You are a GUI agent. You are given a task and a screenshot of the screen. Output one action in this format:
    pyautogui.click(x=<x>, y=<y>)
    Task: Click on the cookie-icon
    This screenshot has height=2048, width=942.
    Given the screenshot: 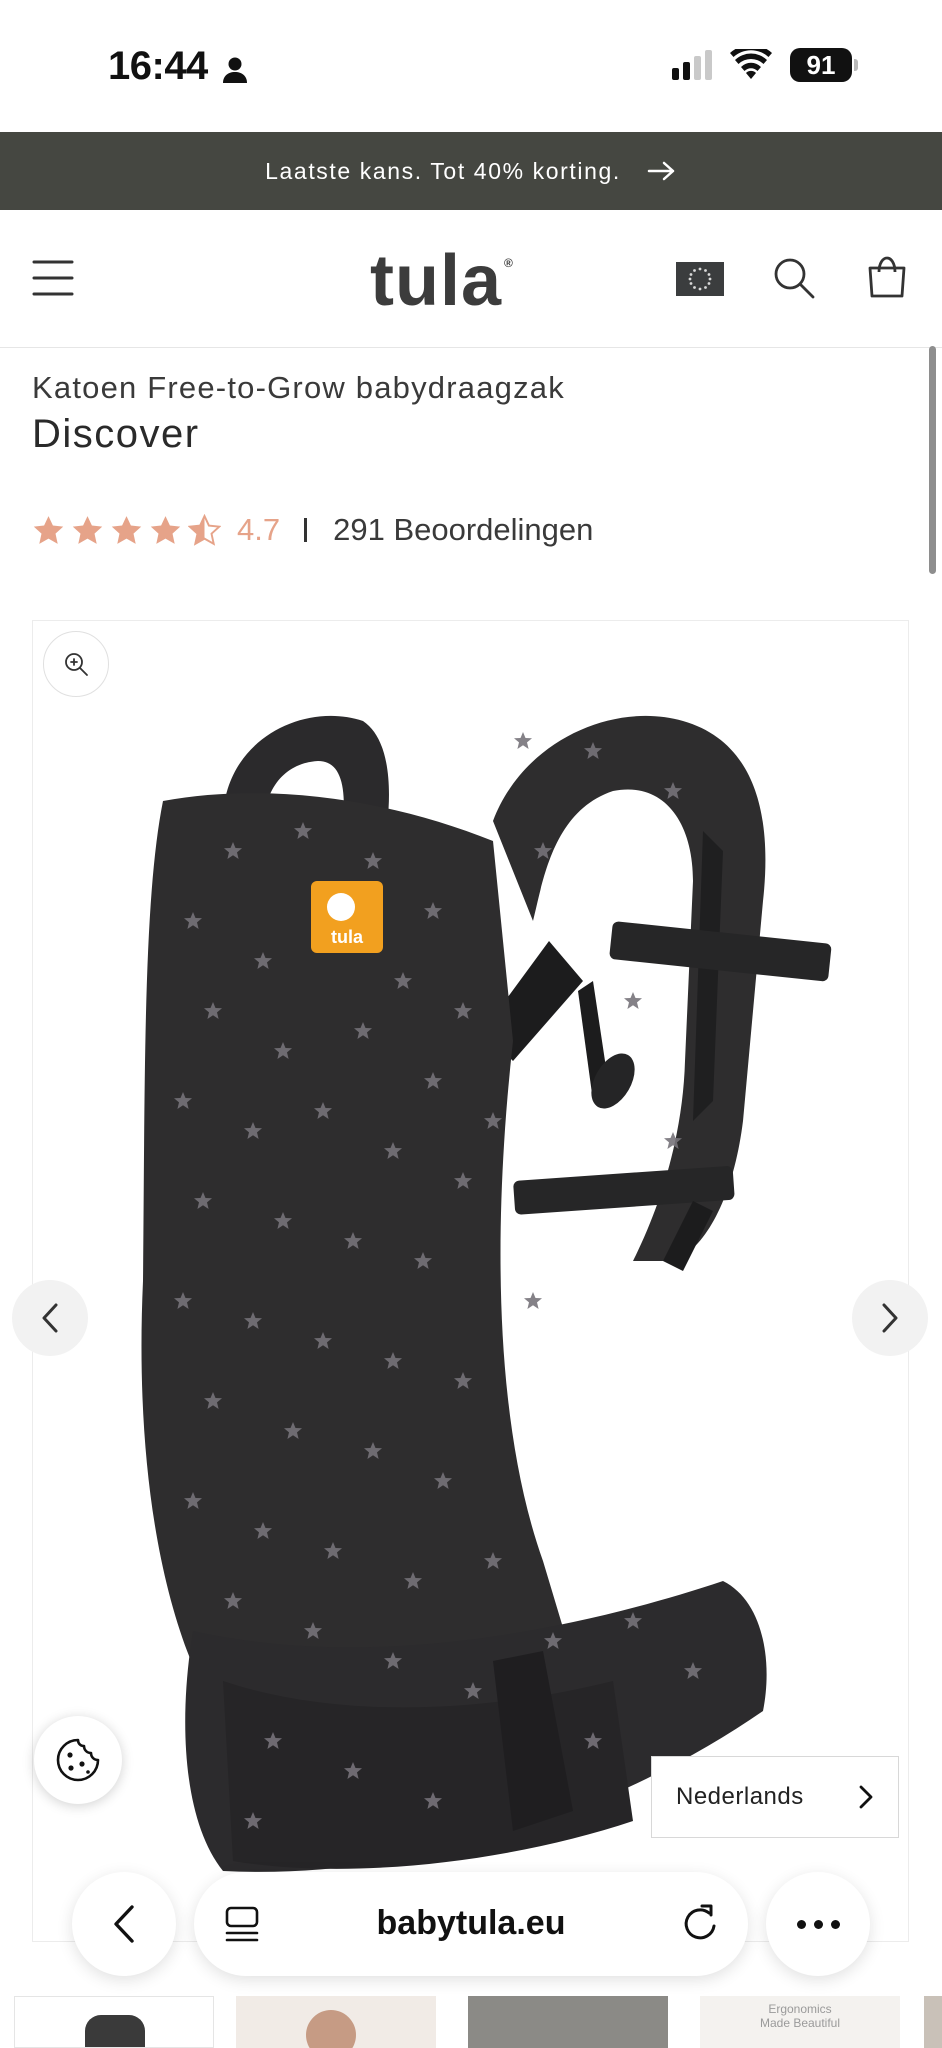 What is the action you would take?
    pyautogui.click(x=78, y=1760)
    